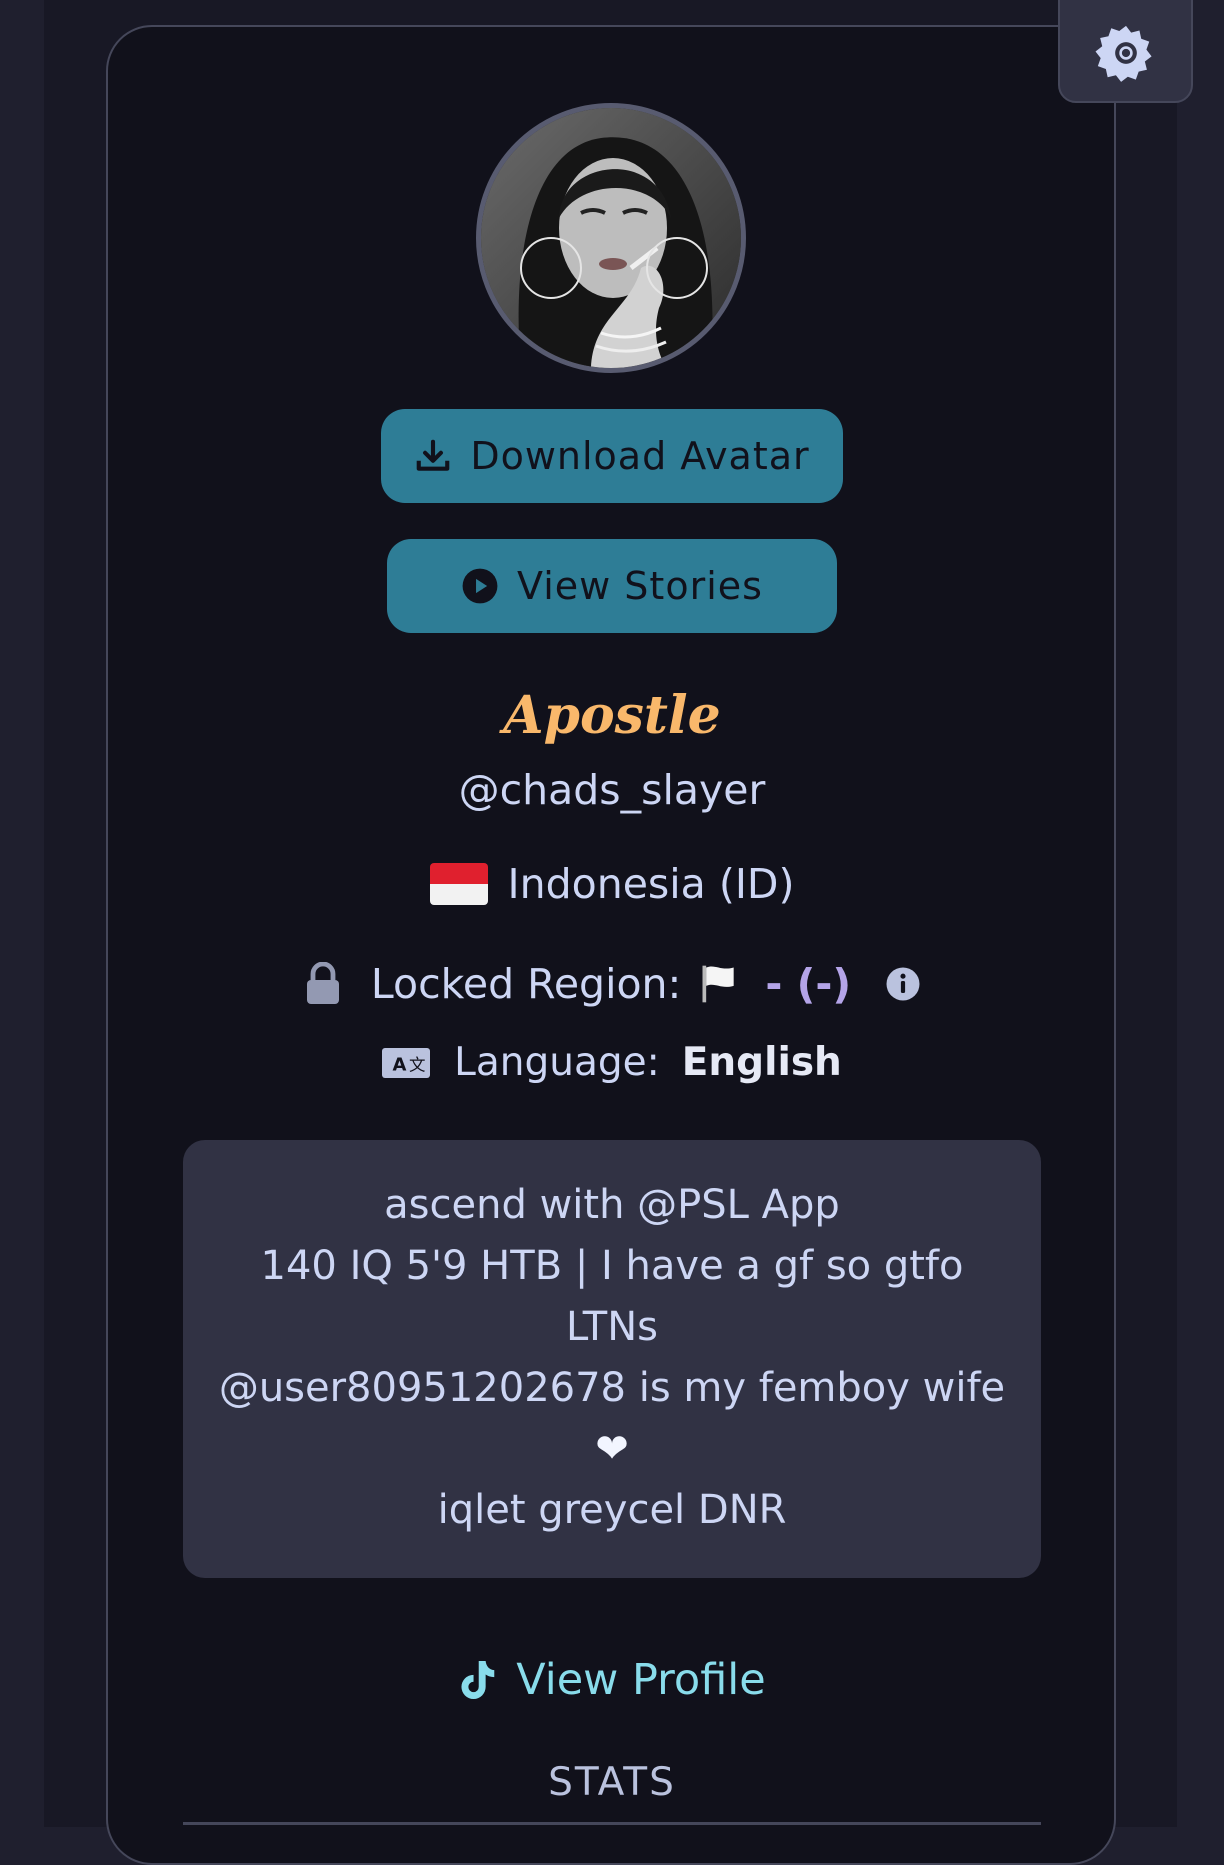 The image size is (1224, 1865). What do you see at coordinates (719, 984) in the screenshot?
I see `white-flag-icon` at bounding box center [719, 984].